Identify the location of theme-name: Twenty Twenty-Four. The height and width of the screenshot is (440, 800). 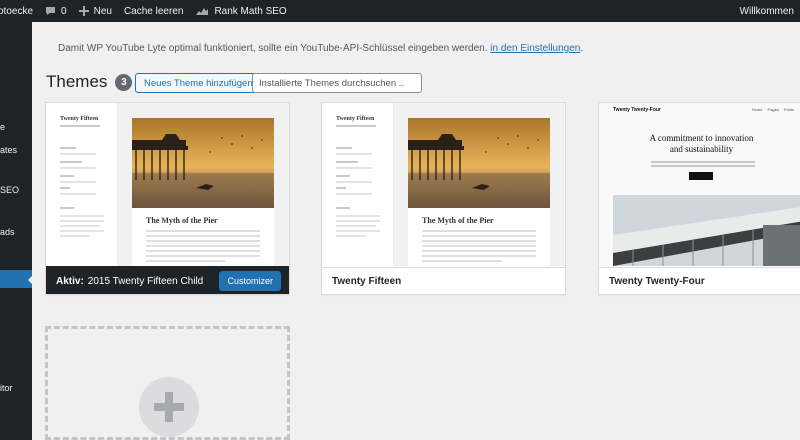
(657, 281).